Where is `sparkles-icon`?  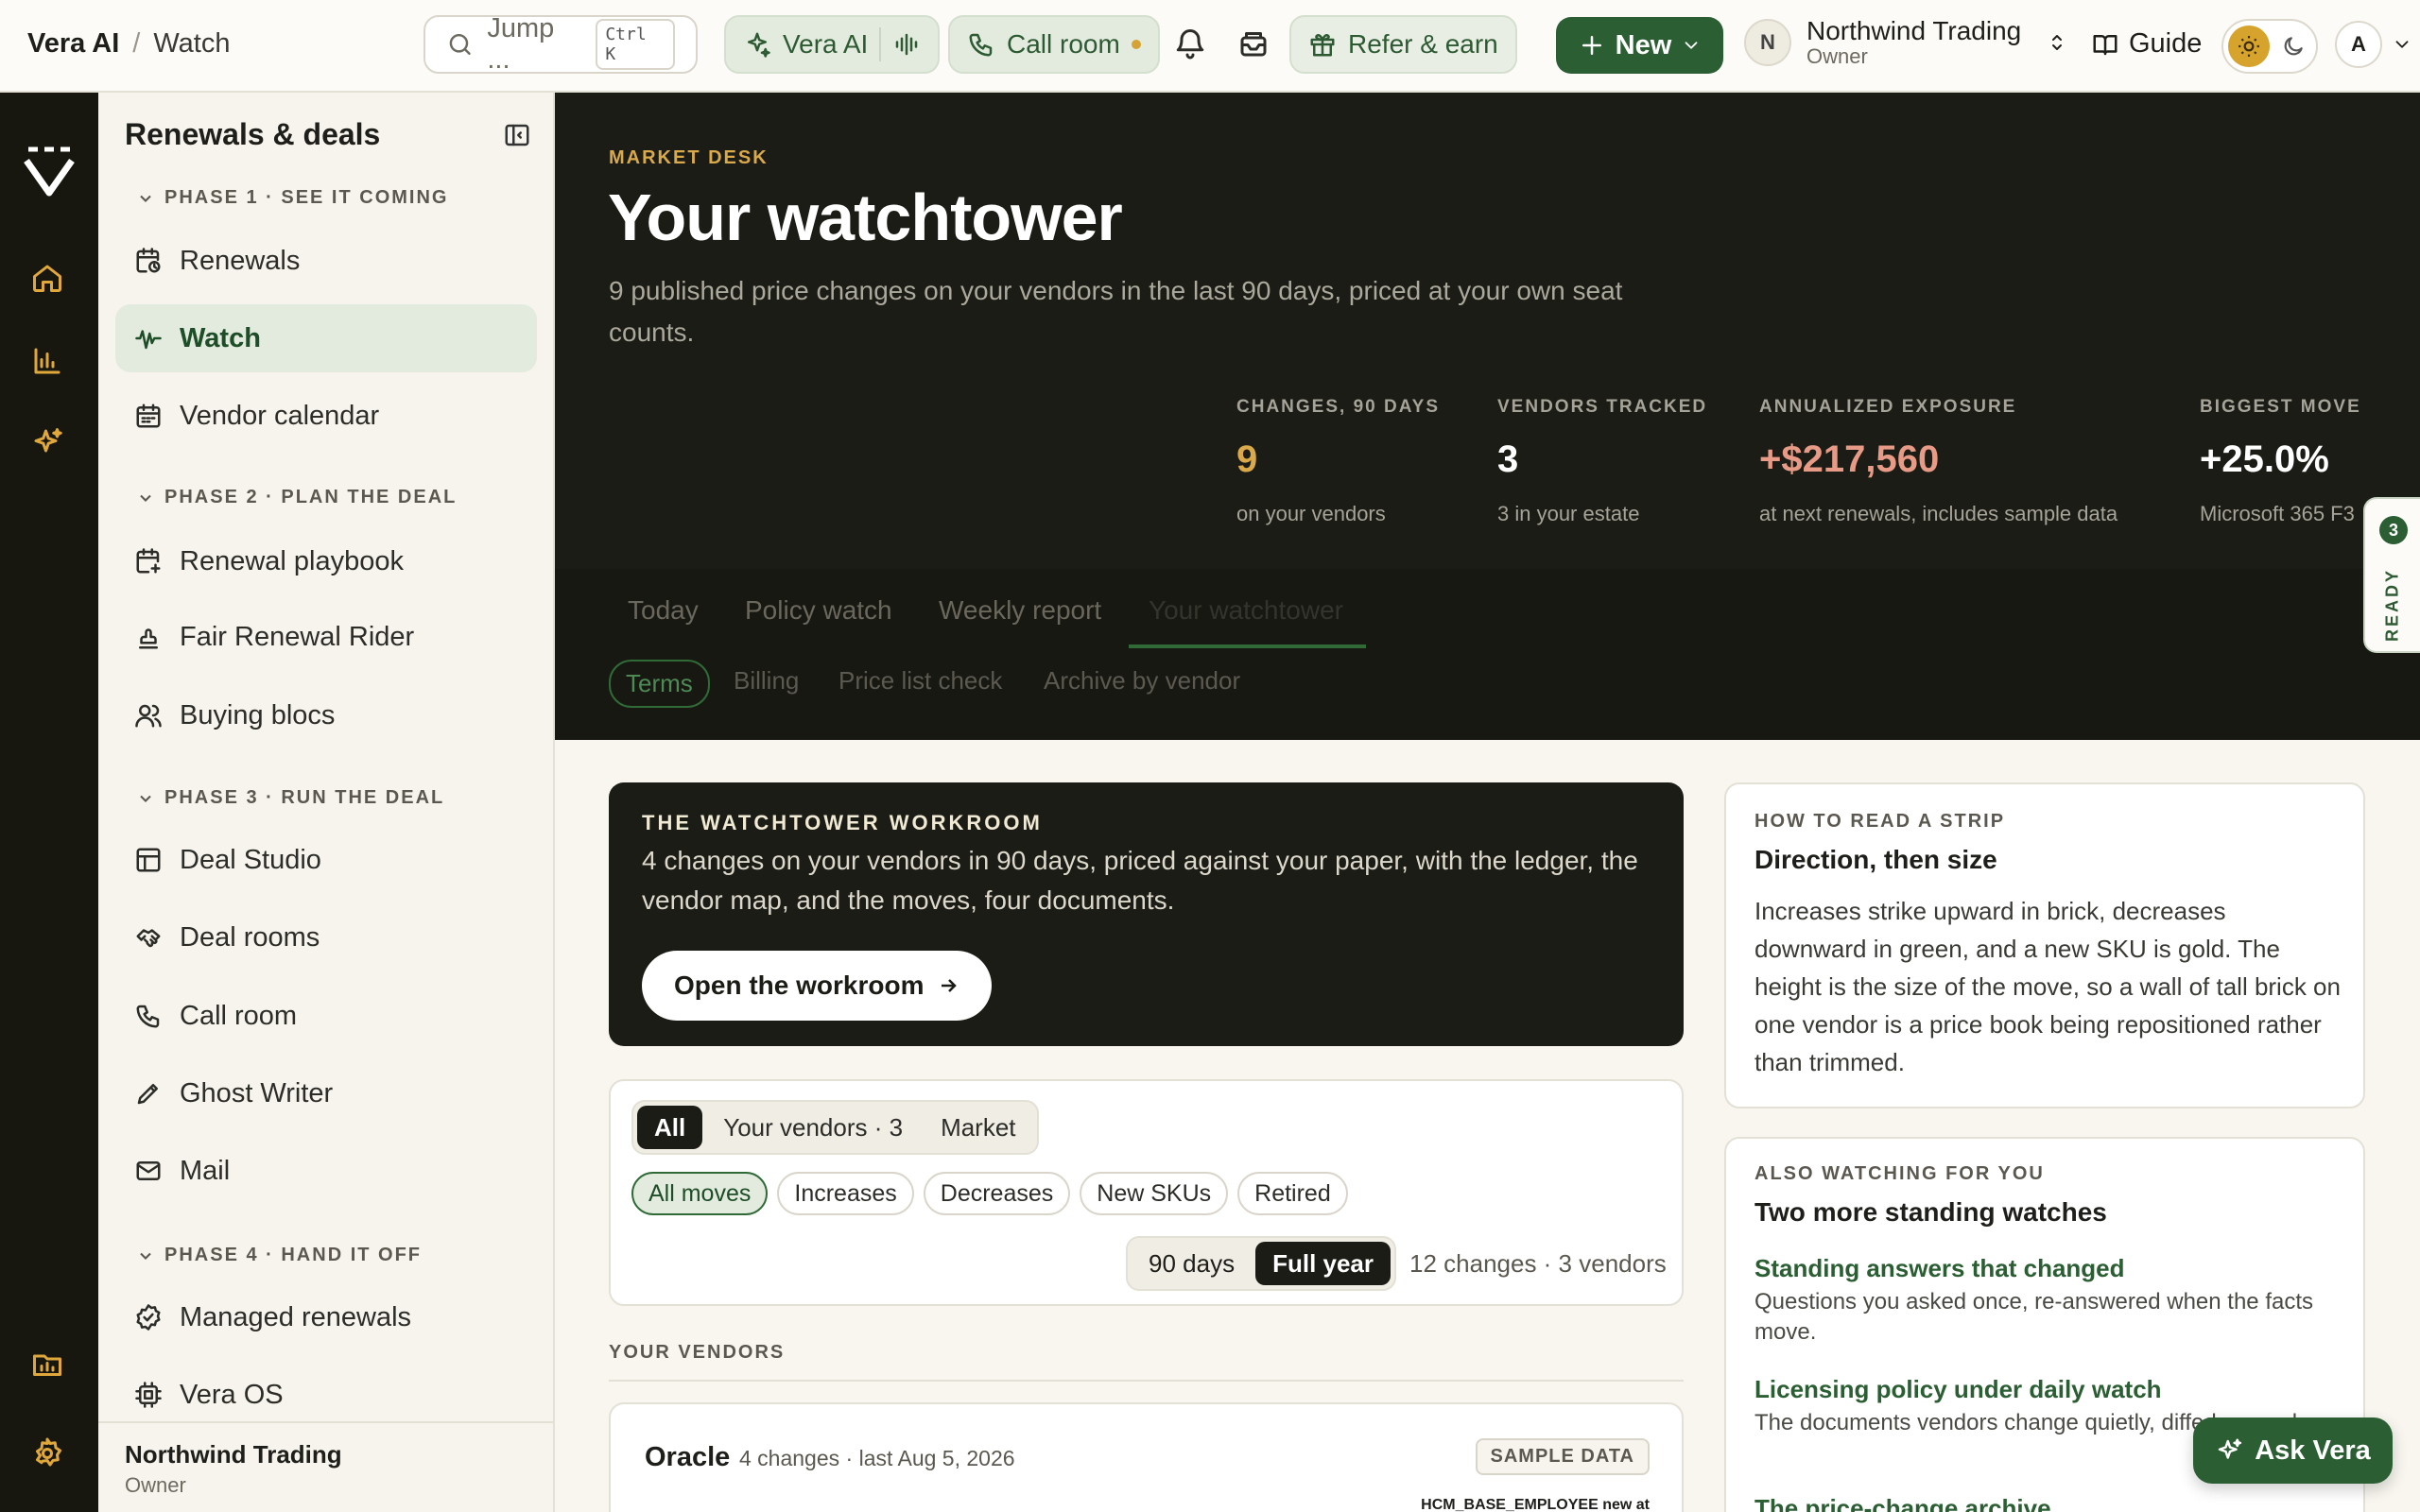
sparkles-icon is located at coordinates (47, 442).